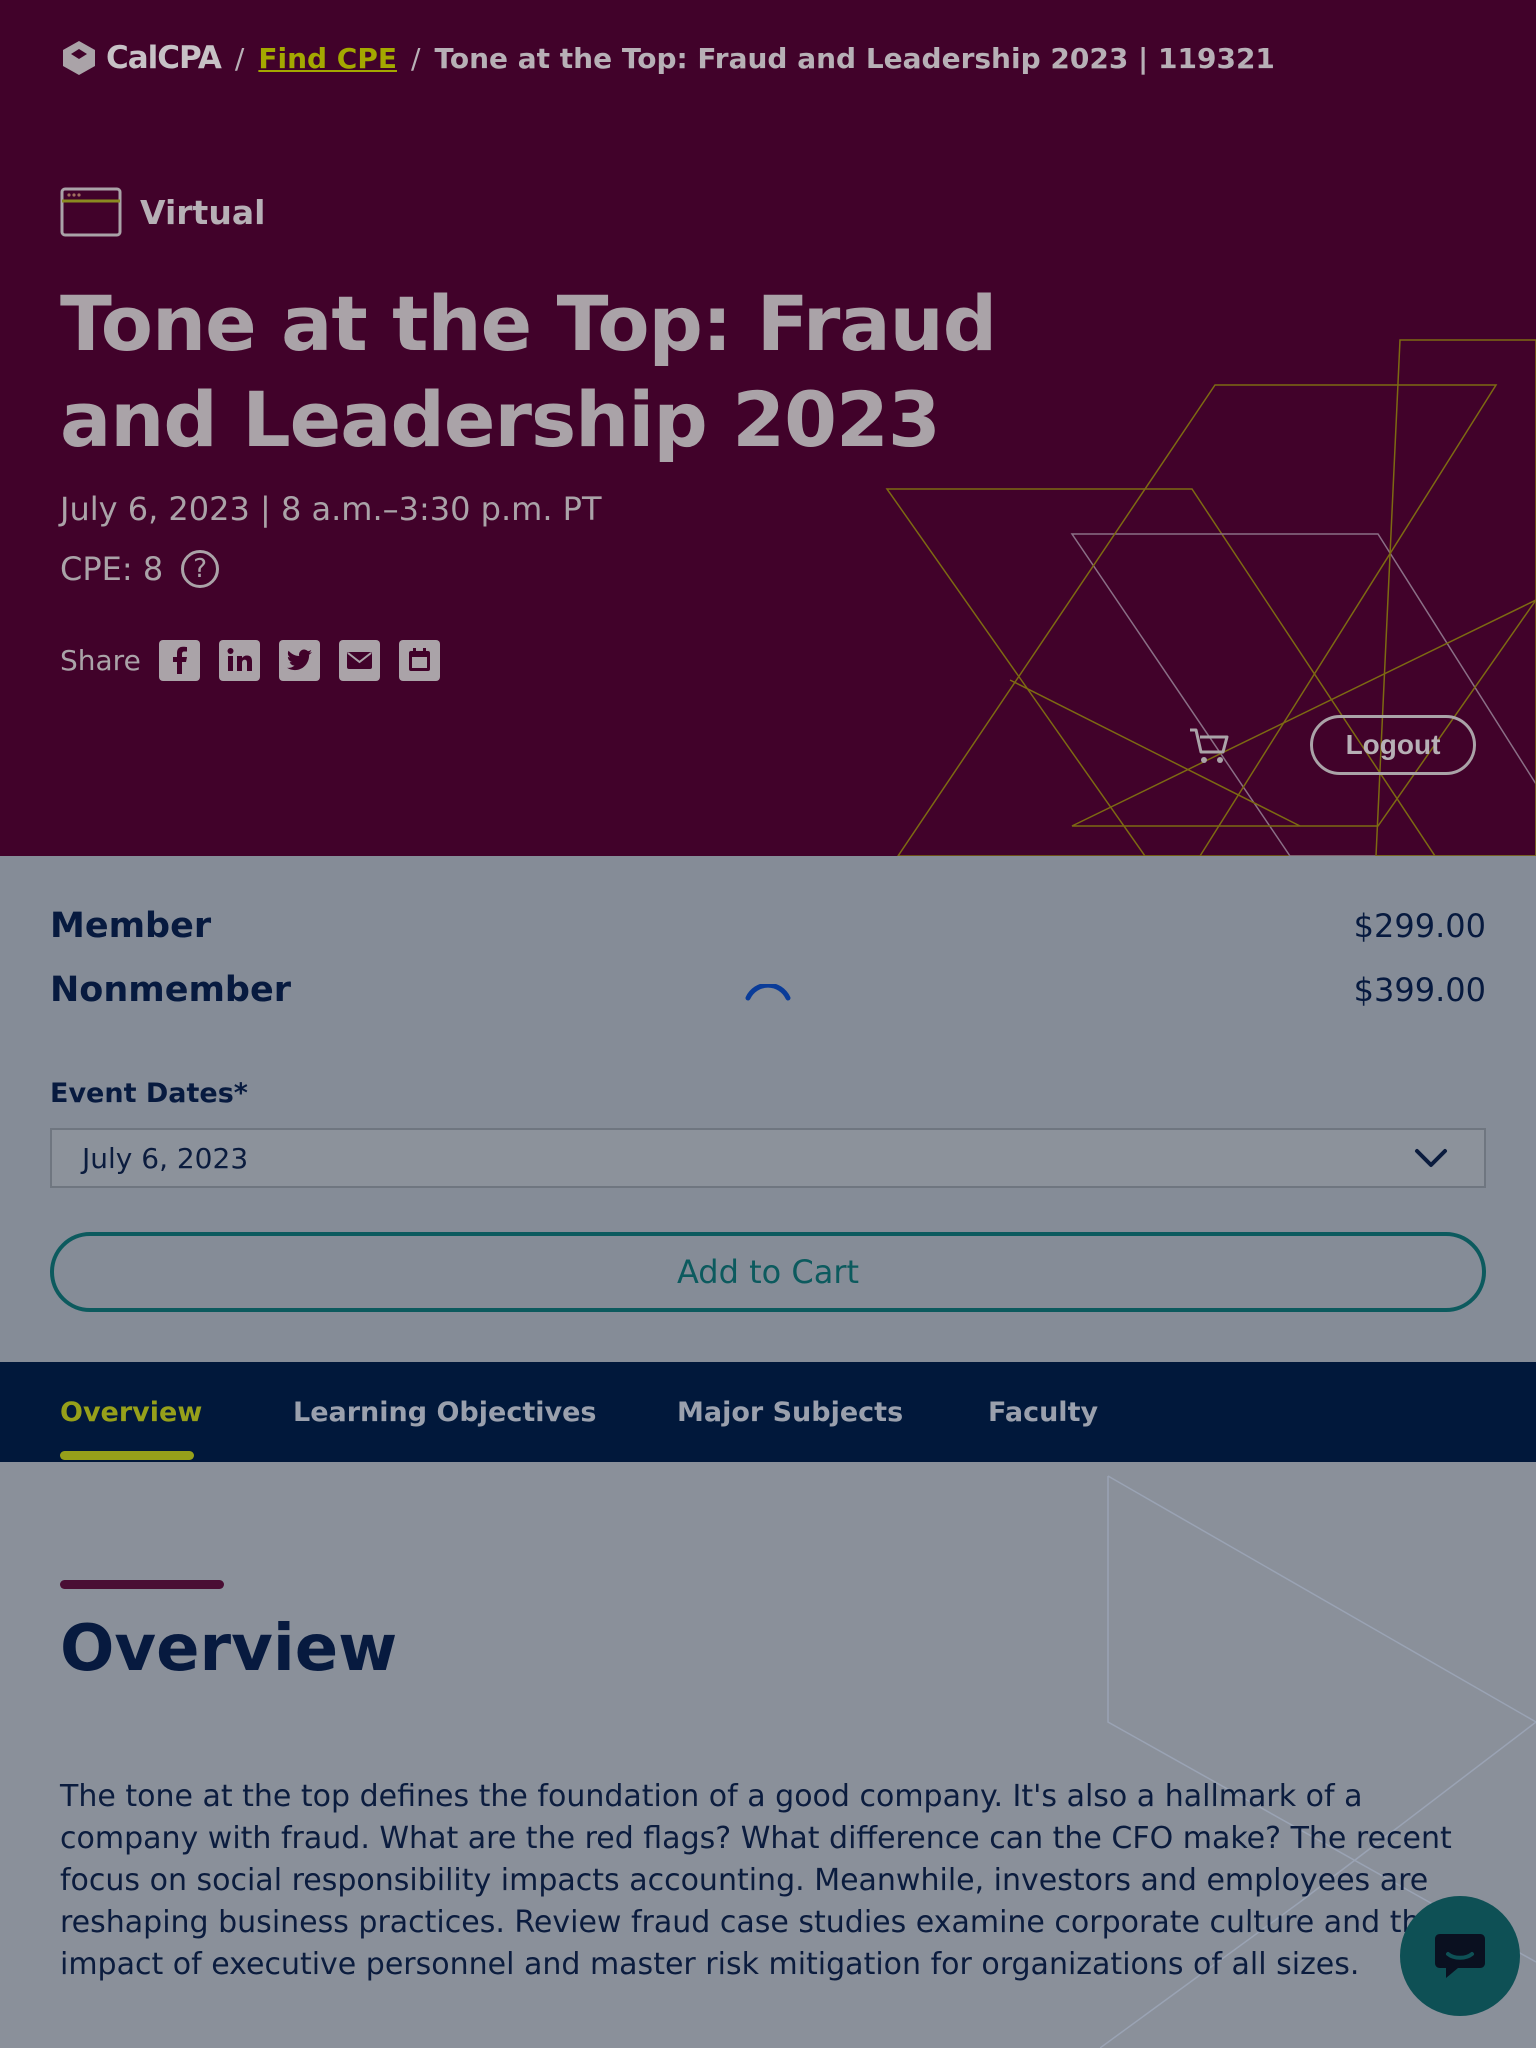 The height and width of the screenshot is (2048, 1536). I want to click on price-label: Nonmember, so click(170, 990).